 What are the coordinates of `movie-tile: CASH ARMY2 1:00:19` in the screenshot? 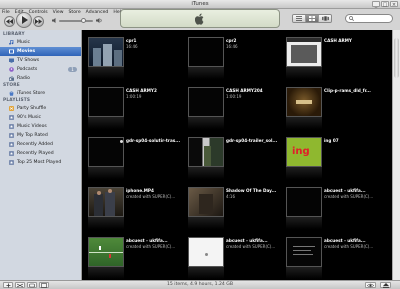 It's located at (136, 105).